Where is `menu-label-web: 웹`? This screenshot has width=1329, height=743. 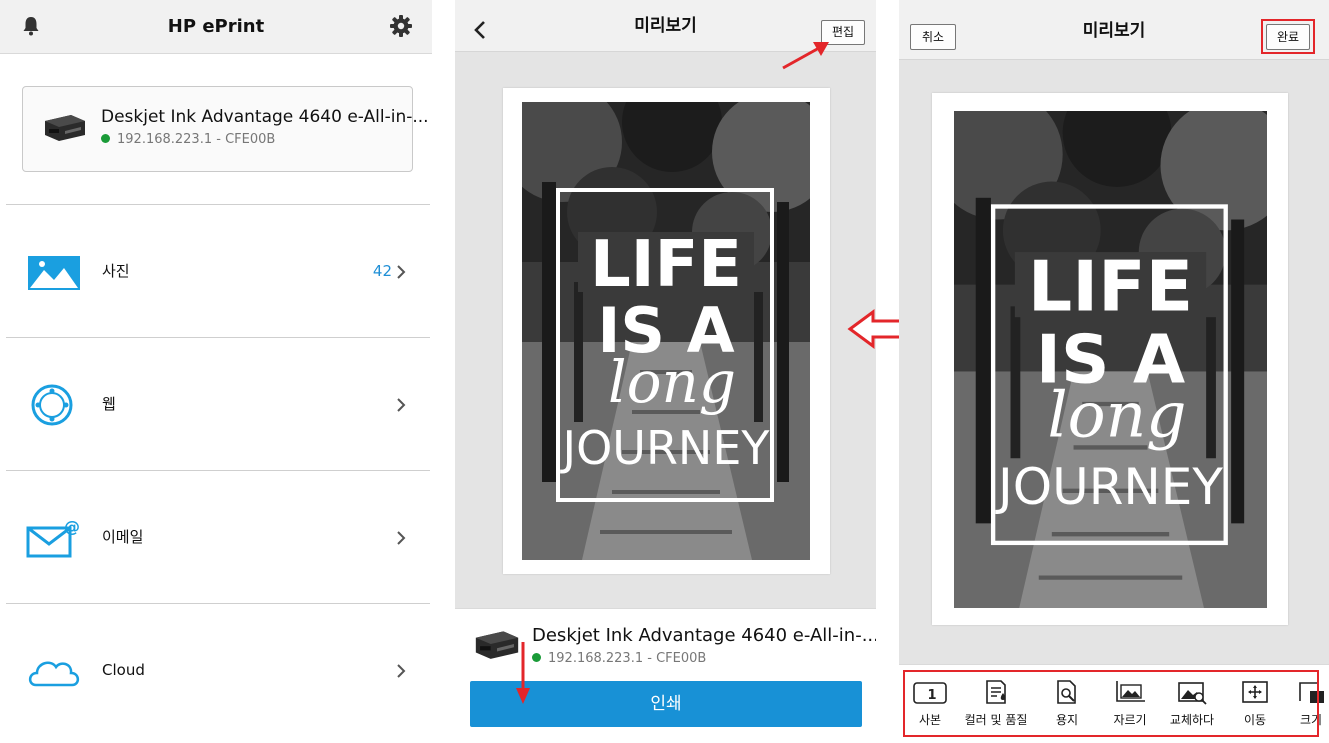
menu-label-web: 웹 is located at coordinates (109, 404).